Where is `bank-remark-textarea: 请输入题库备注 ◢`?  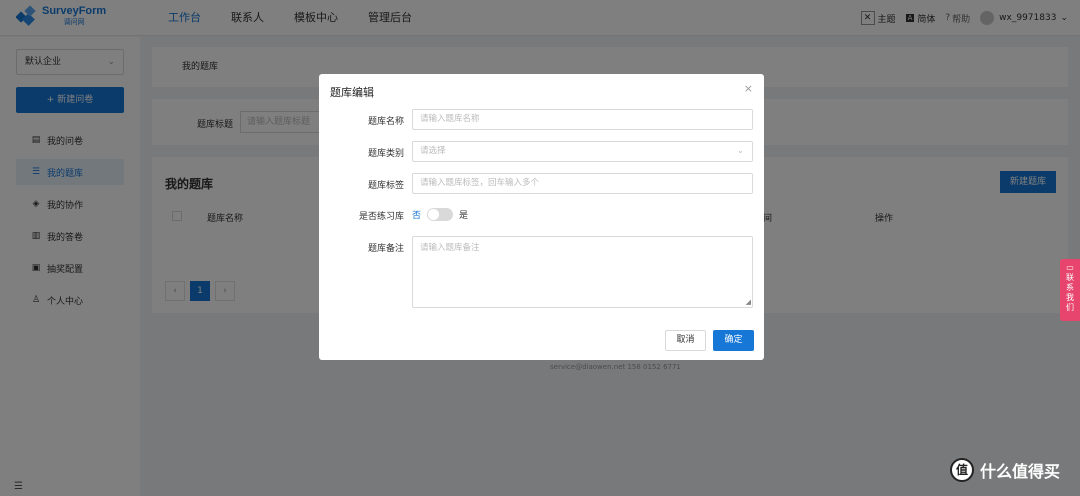
bank-remark-textarea: 请输入题库备注 ◢ is located at coordinates (582, 272).